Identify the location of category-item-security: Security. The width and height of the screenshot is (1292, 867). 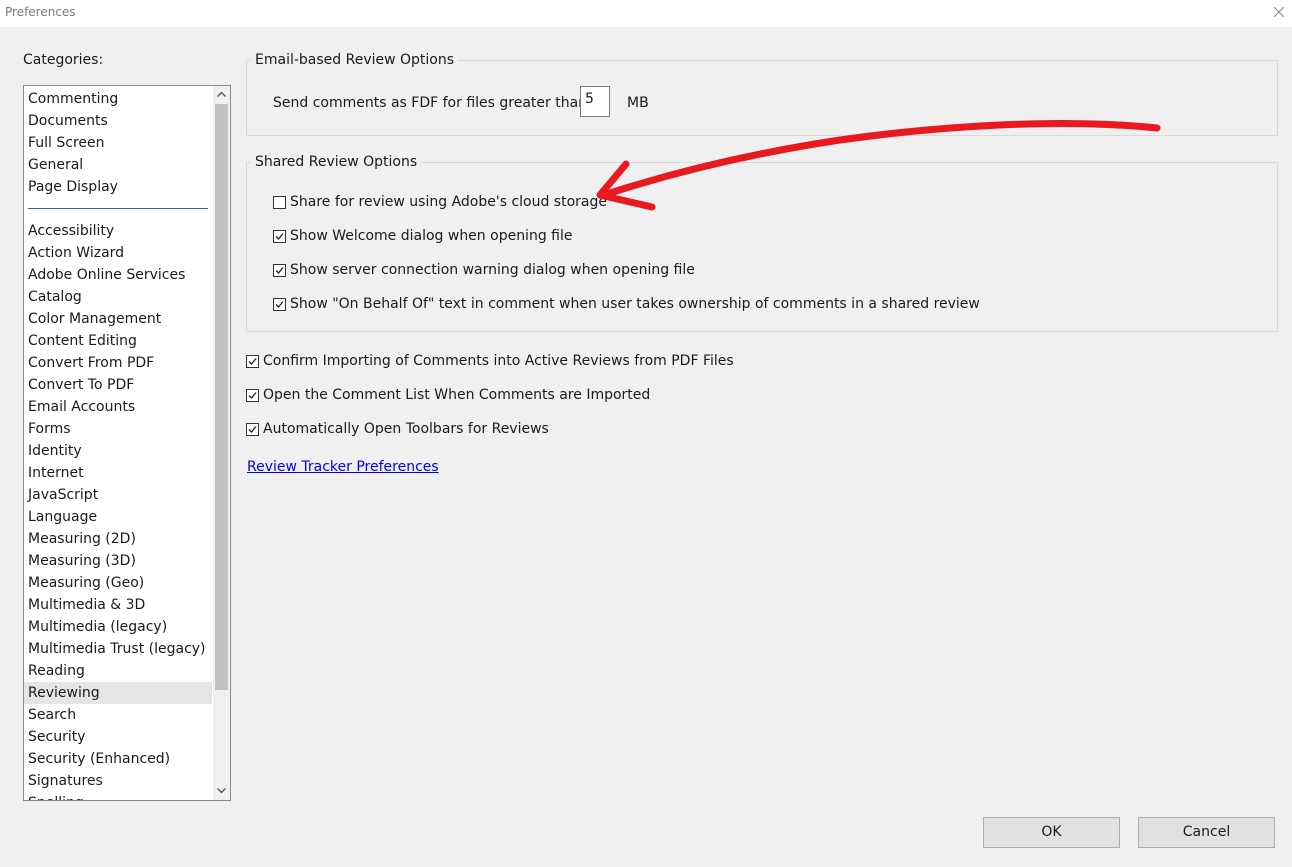
(118, 737).